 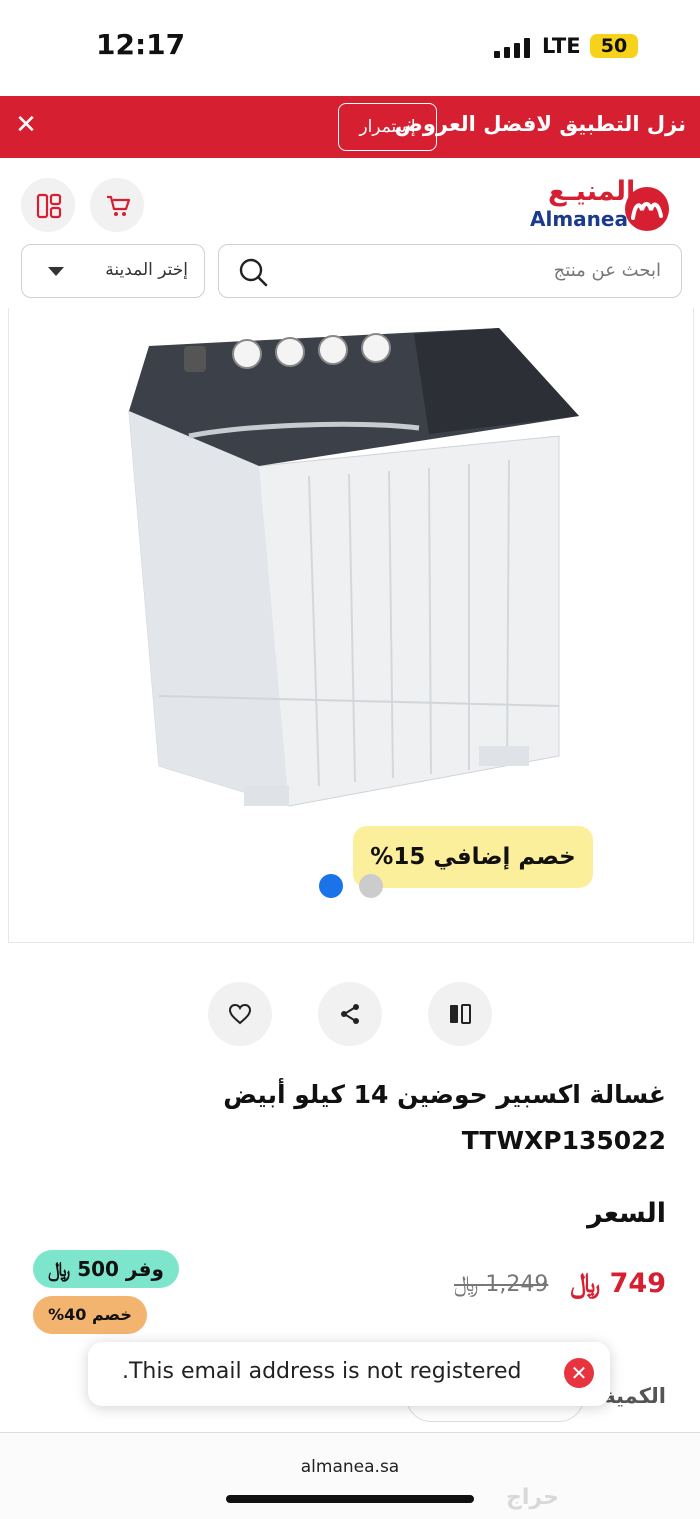 I want to click on app-download-banner: نزل التطبيق لافضل العروض إستمرار ✕, so click(x=350, y=127).